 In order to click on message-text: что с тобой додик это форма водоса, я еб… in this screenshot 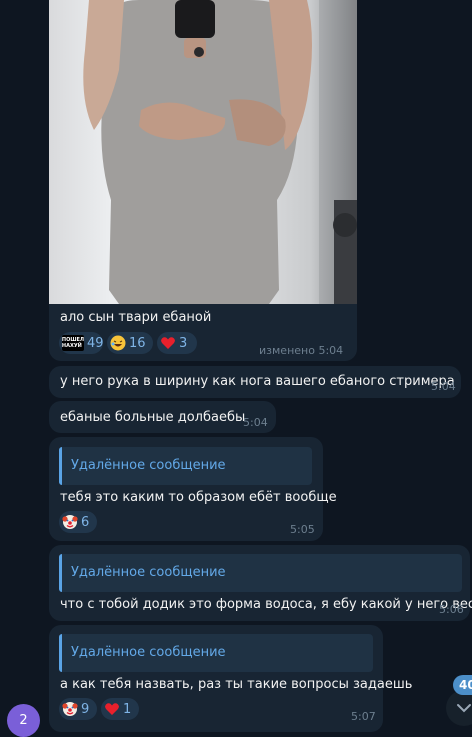, I will do `click(266, 604)`.